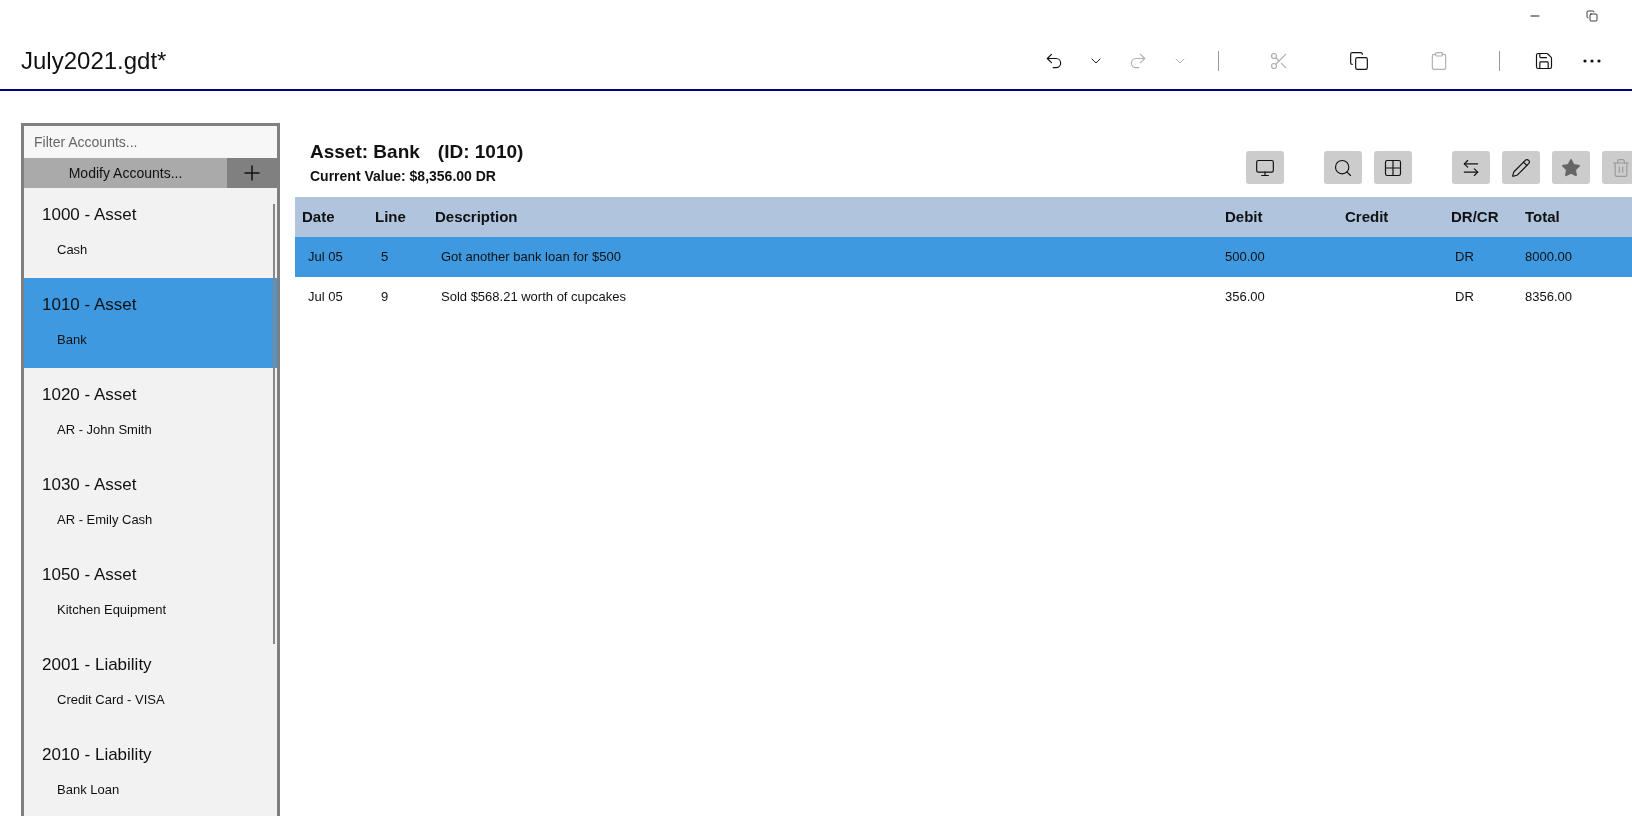 Image resolution: width=1632 pixels, height=816 pixels. Describe the element at coordinates (1471, 167) in the screenshot. I see `arrows-button` at that location.